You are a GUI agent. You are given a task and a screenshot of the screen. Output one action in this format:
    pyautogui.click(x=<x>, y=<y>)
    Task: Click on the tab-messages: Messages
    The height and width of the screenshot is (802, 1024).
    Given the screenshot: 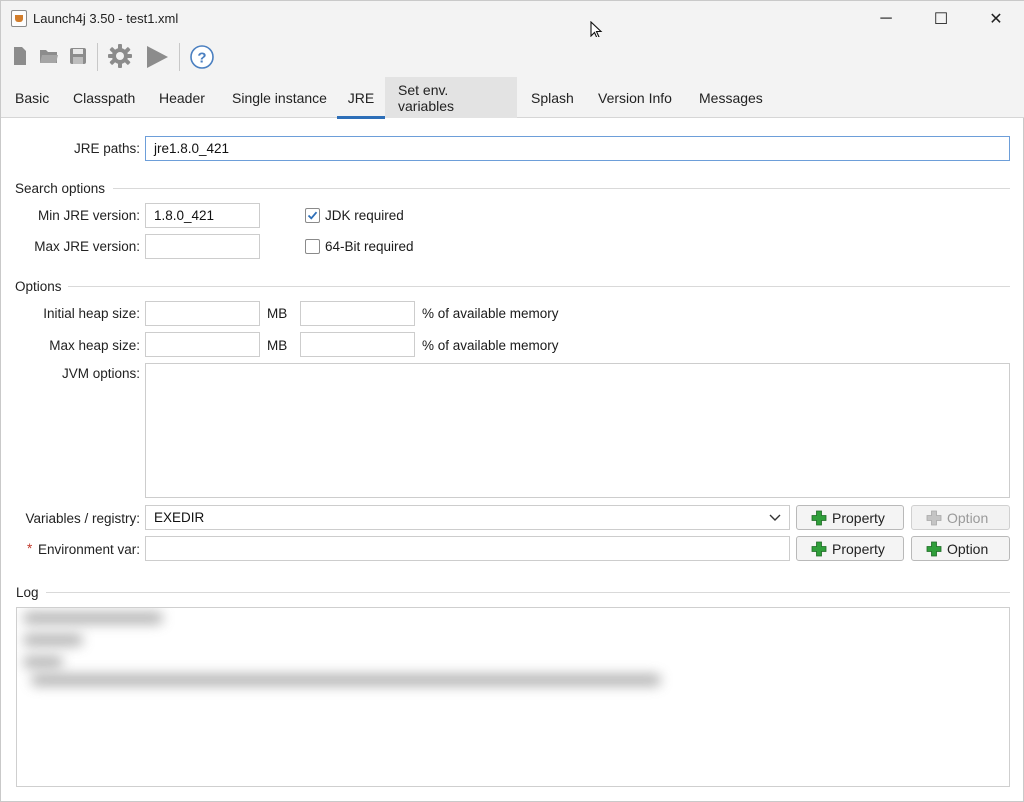 What is the action you would take?
    pyautogui.click(x=731, y=97)
    